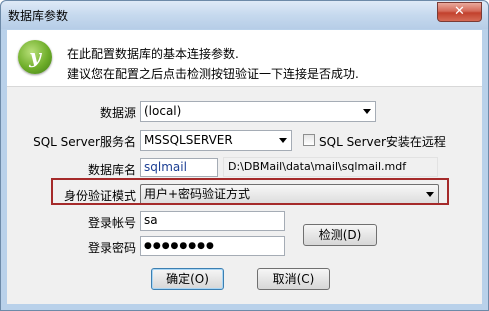 This screenshot has width=489, height=311. What do you see at coordinates (111, 223) in the screenshot?
I see `login-account-label: 登录帐号` at bounding box center [111, 223].